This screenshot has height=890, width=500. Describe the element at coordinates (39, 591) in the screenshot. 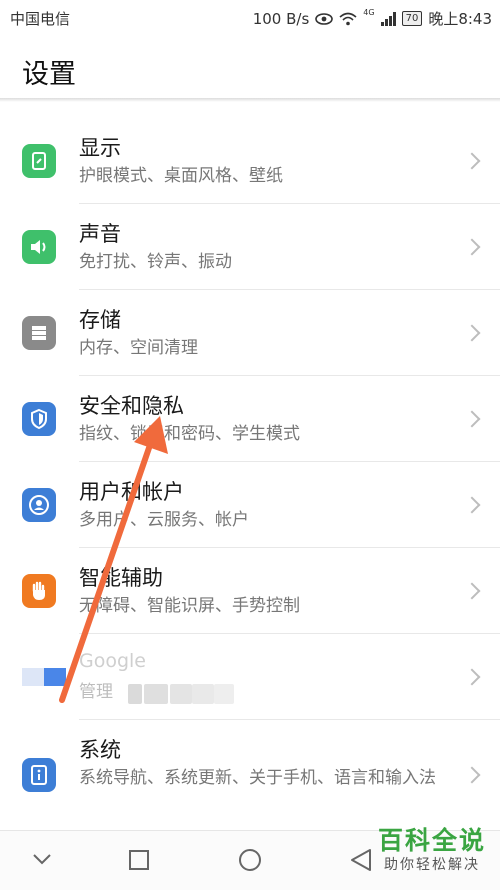

I see `hand-icon` at that location.